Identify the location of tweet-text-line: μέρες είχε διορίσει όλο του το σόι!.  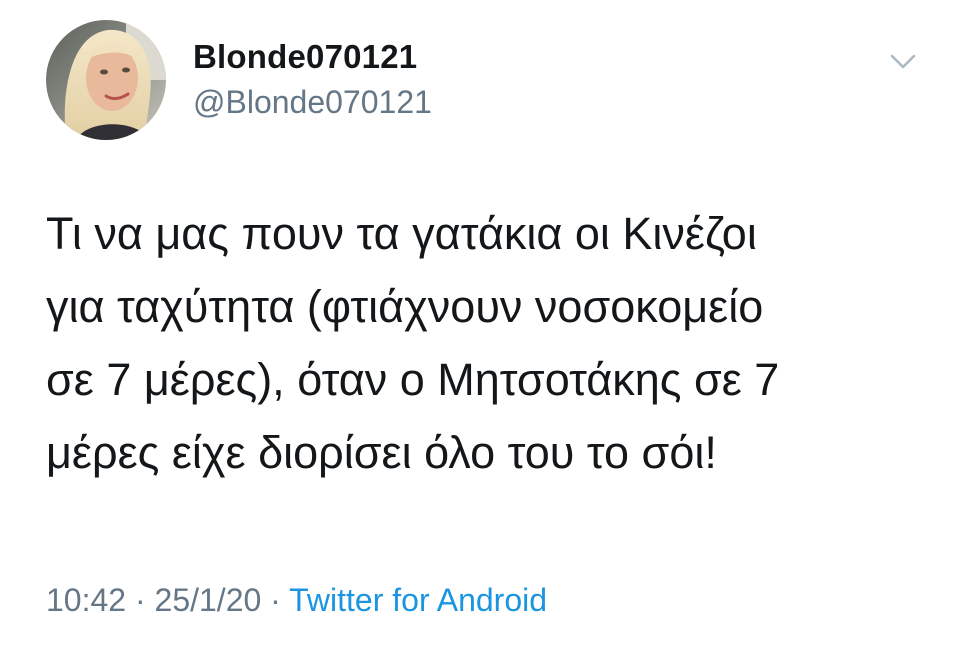
(381, 452).